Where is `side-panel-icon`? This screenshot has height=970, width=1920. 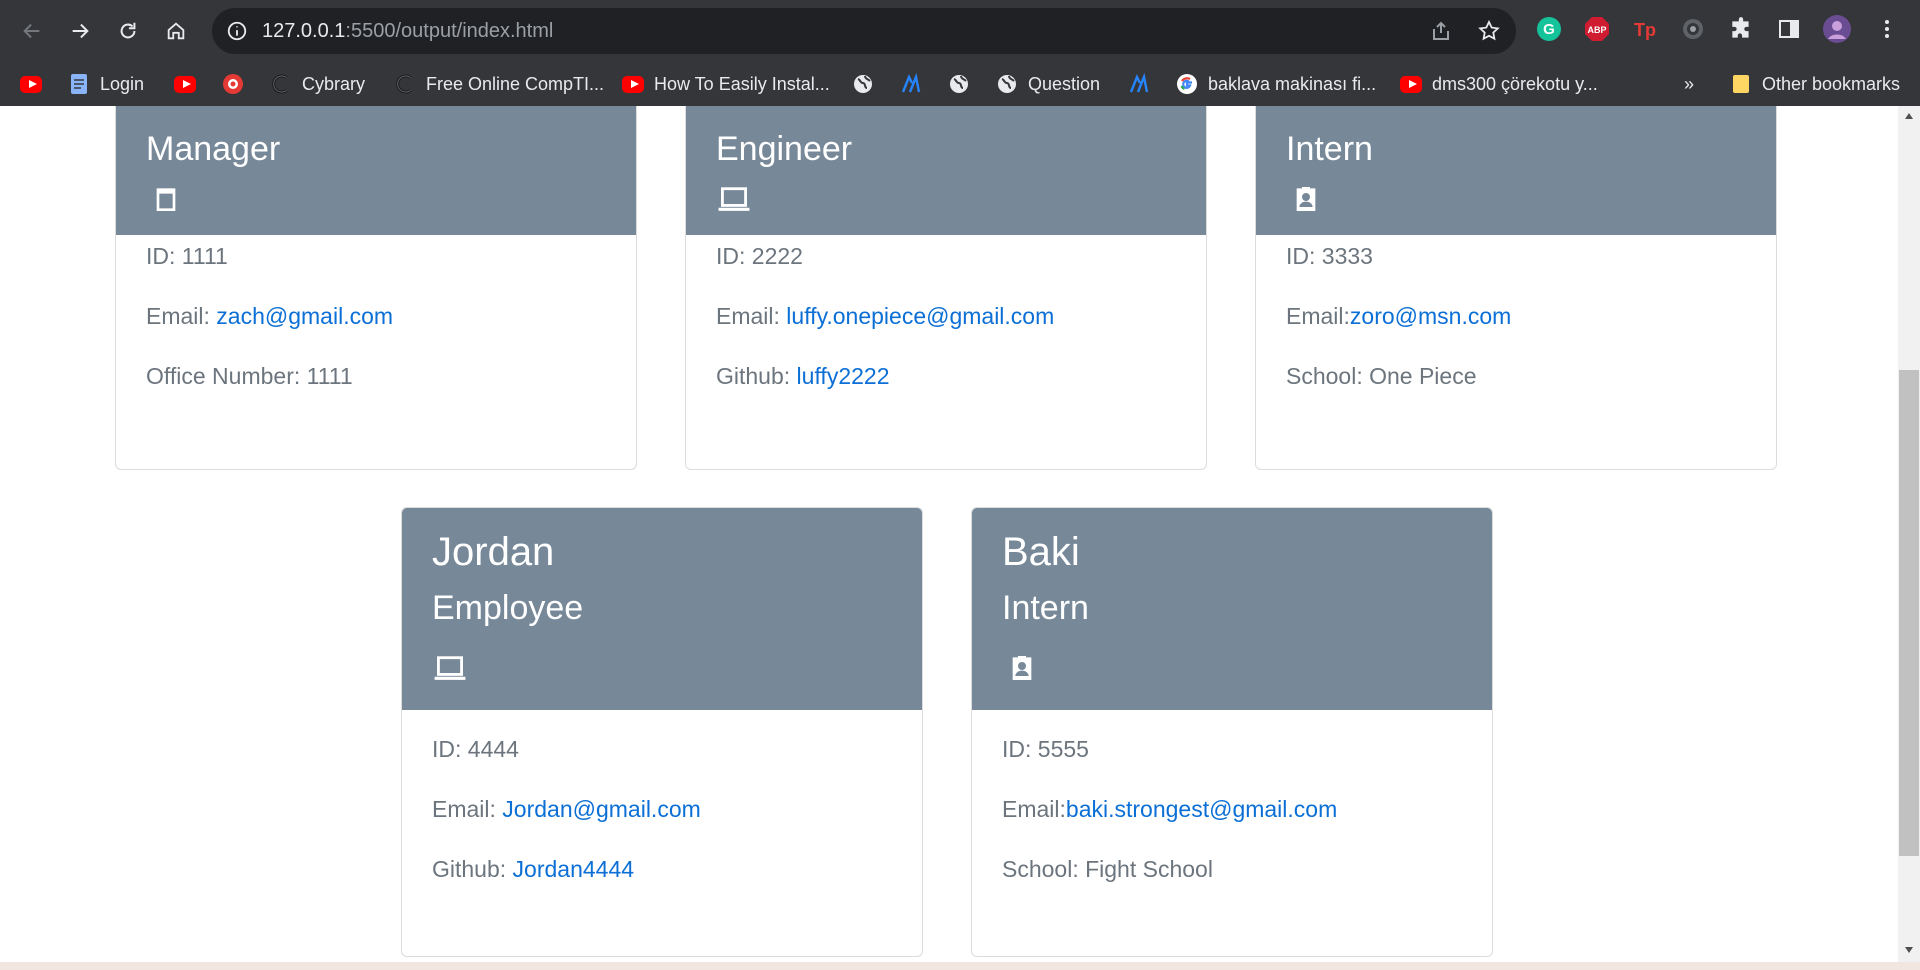
side-panel-icon is located at coordinates (1789, 29).